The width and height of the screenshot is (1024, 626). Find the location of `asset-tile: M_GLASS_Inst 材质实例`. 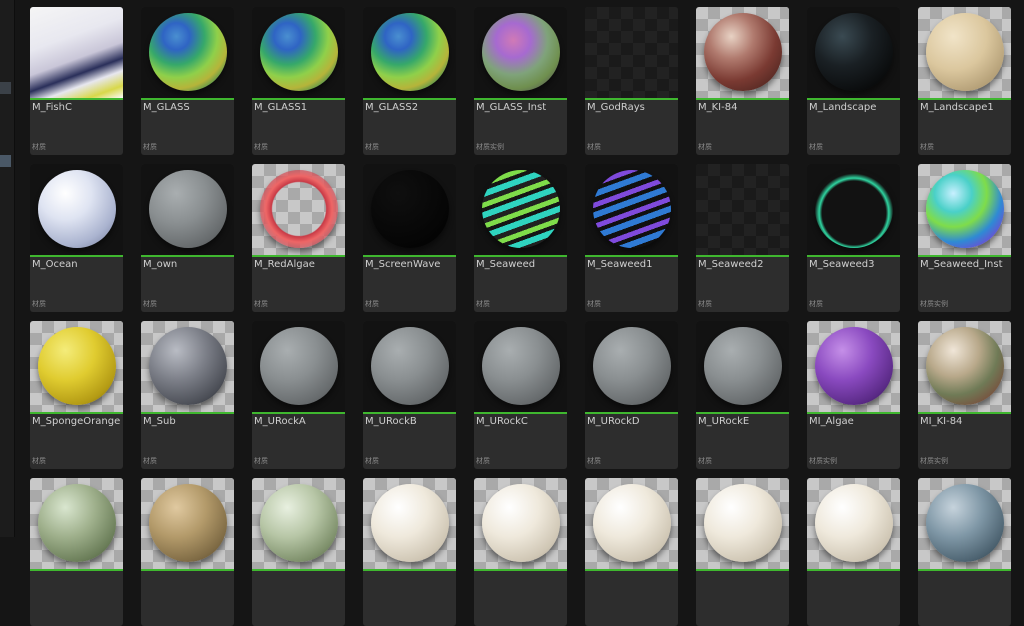

asset-tile: M_GLASS_Inst 材质实例 is located at coordinates (520, 81).